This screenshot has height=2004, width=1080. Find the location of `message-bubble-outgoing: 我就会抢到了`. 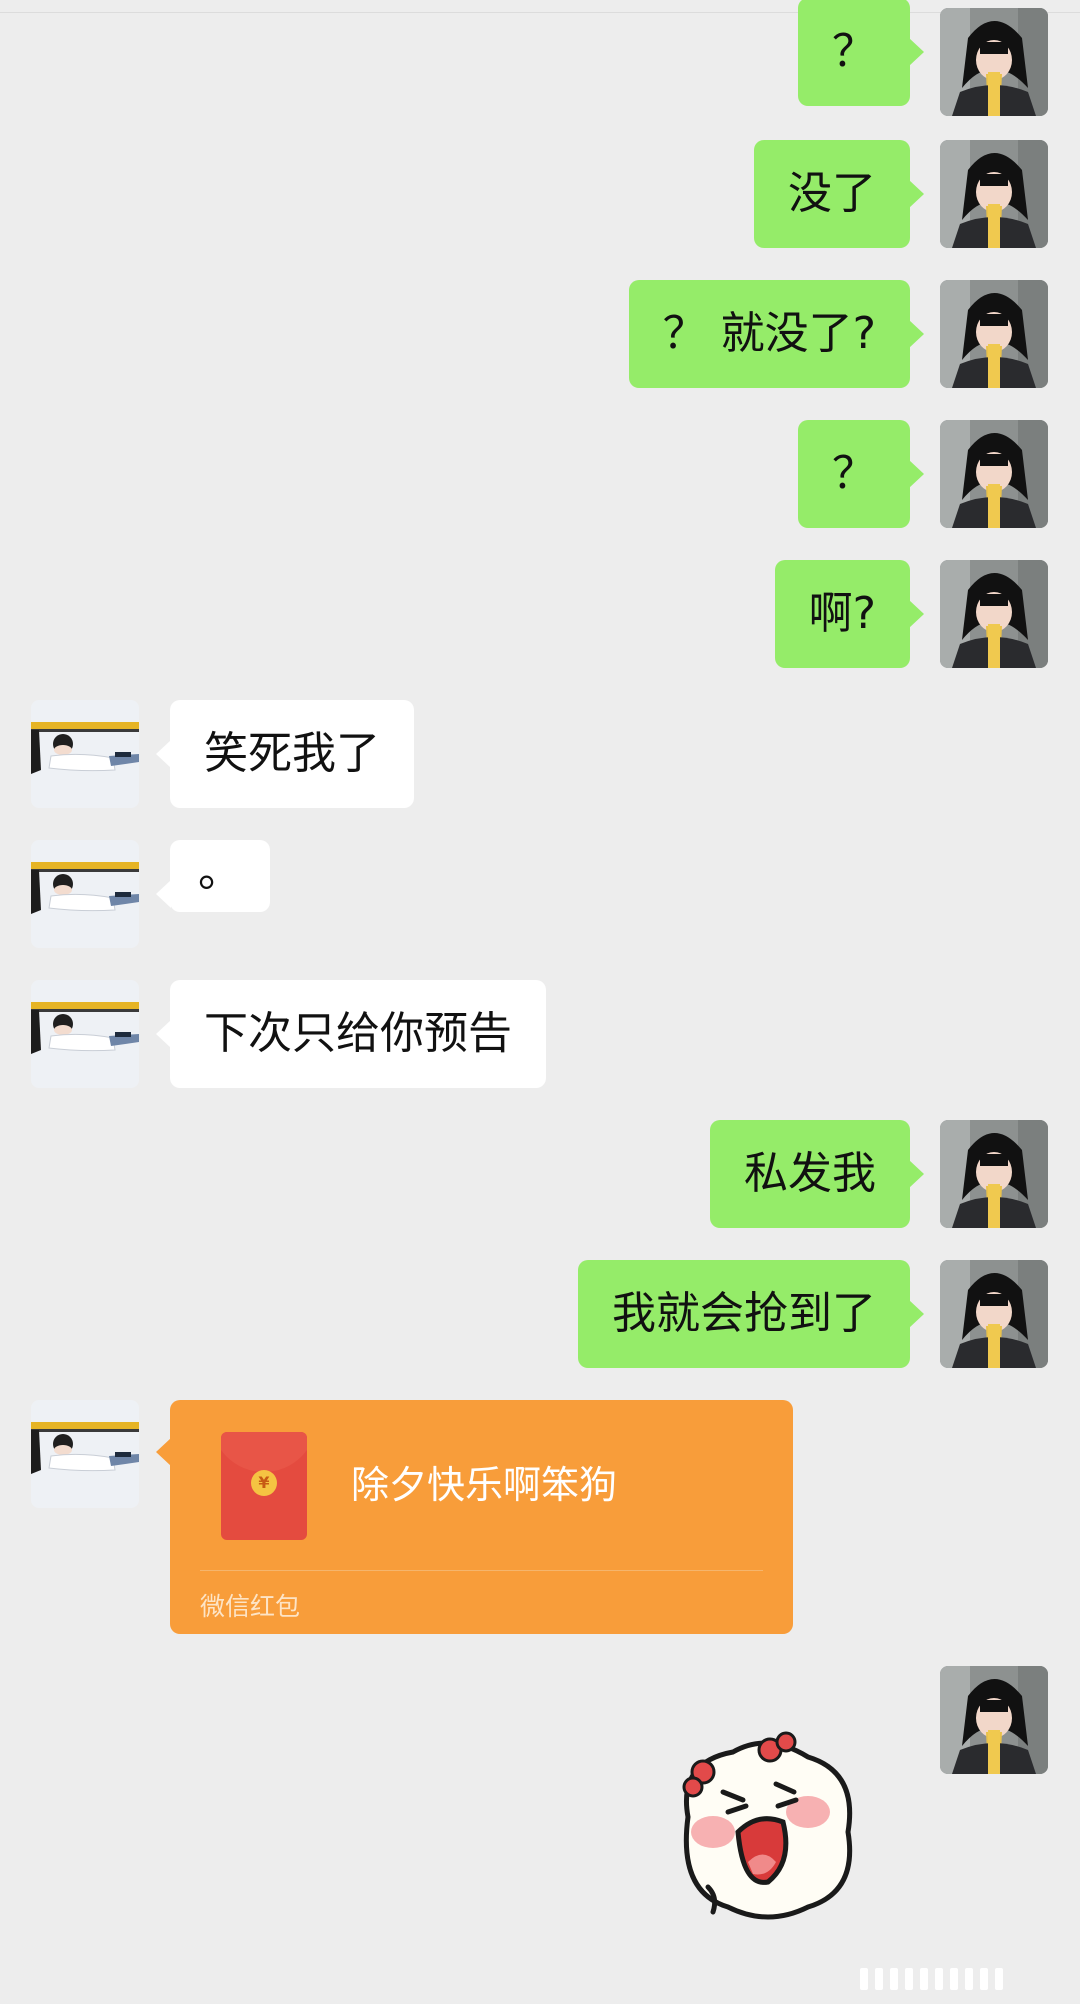

message-bubble-outgoing: 我就会抢到了 is located at coordinates (751, 1314).